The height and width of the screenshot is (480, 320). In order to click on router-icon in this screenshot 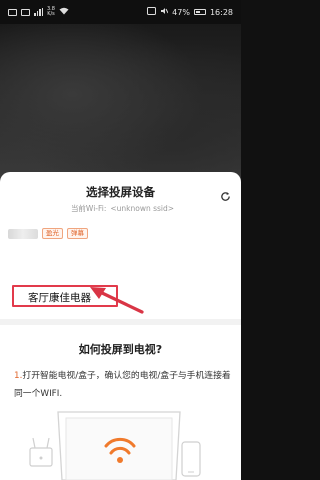, I will do `click(41, 452)`.